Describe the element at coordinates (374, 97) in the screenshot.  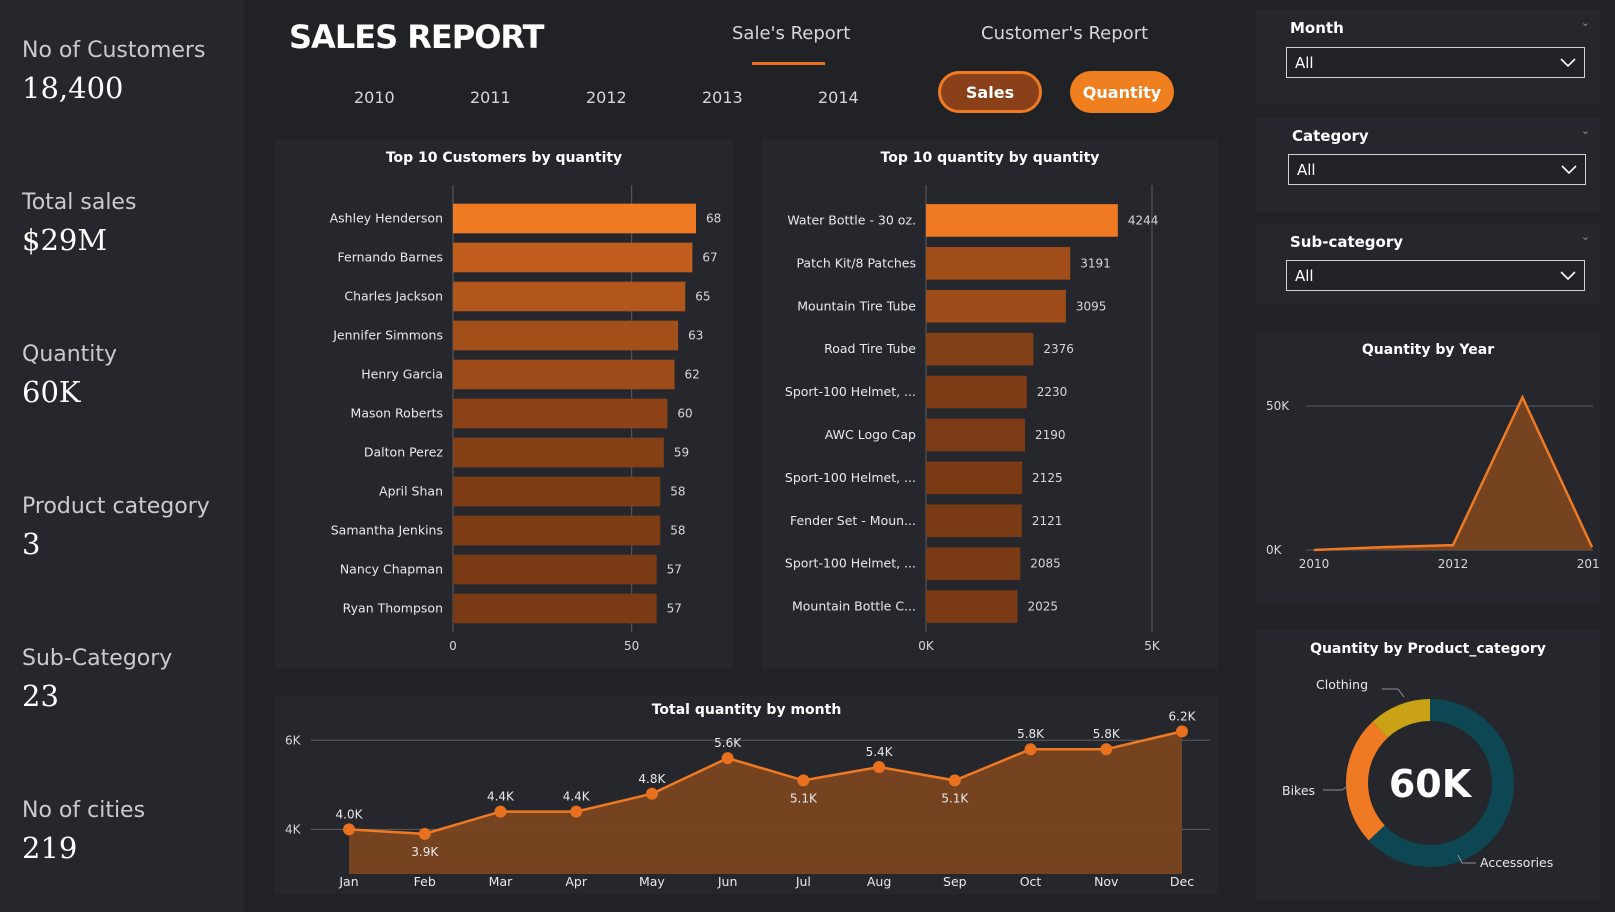
I see `year-filter-2010: 2010` at that location.